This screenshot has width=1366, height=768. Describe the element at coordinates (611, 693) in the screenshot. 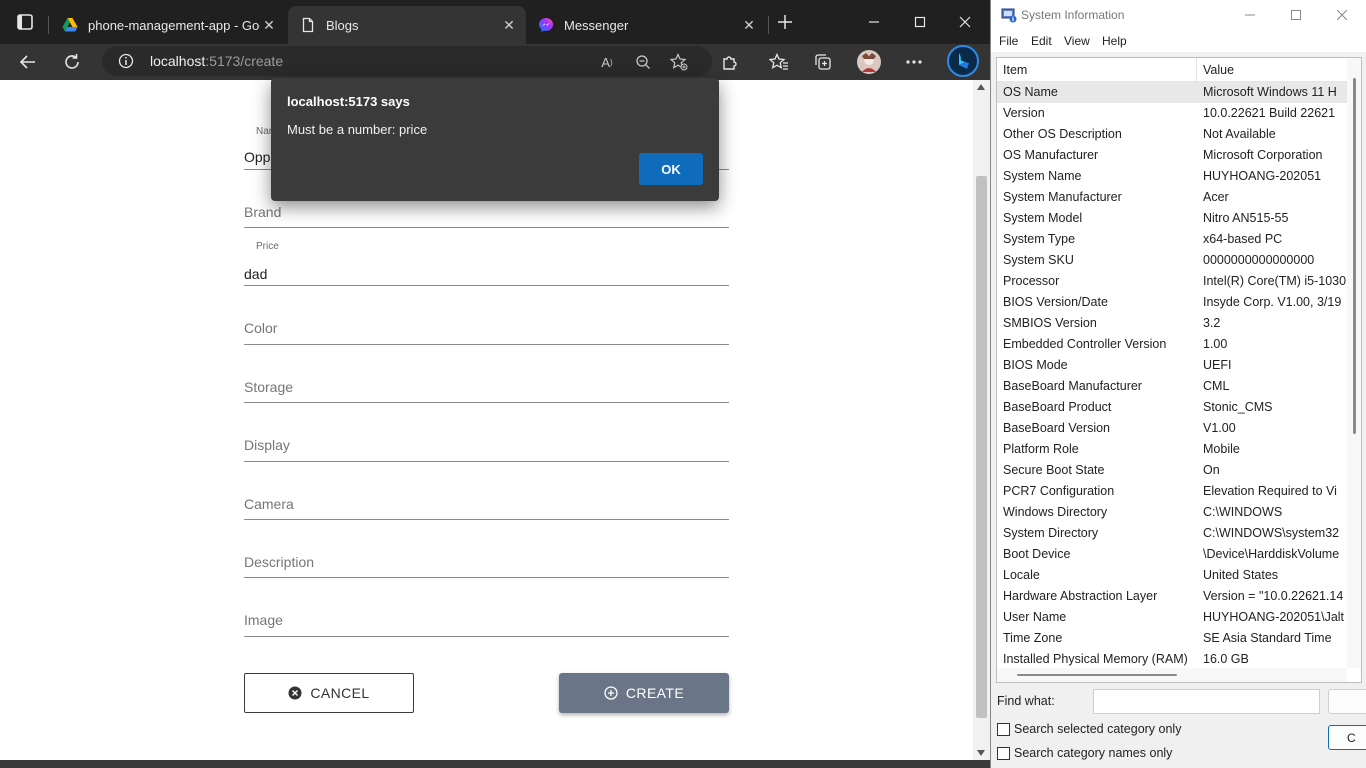

I see `add-circle-icon` at that location.